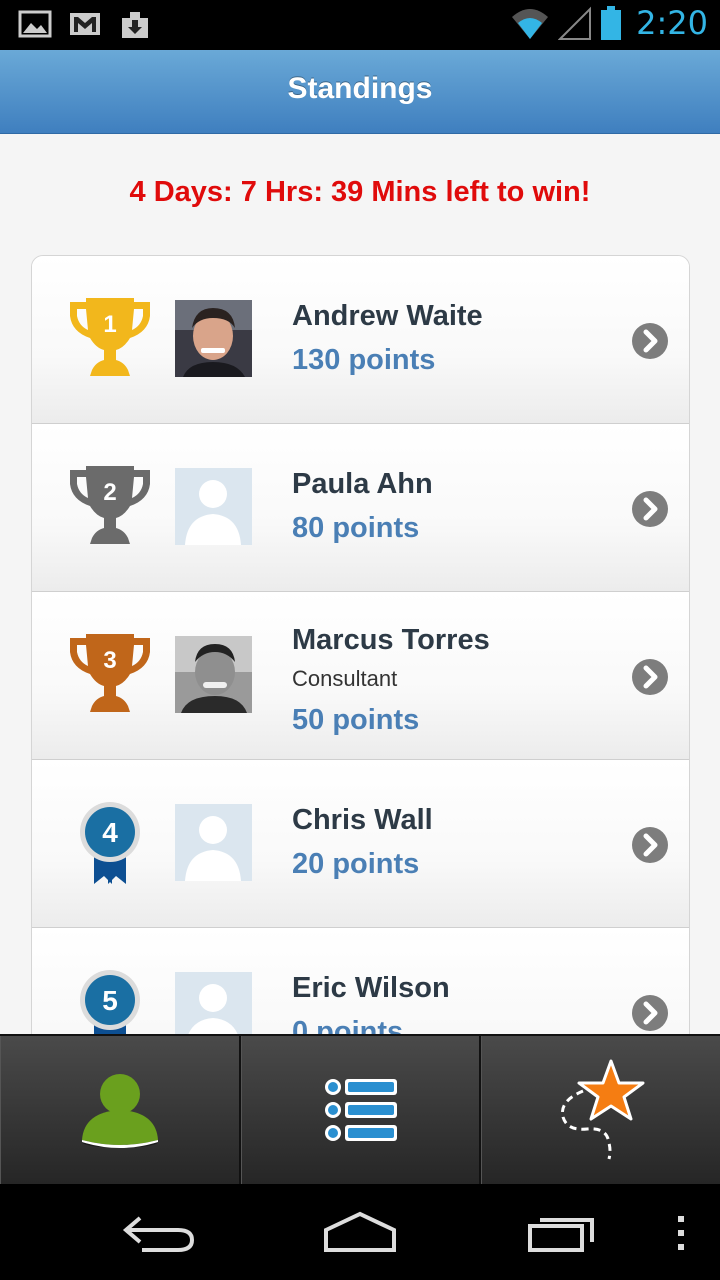  Describe the element at coordinates (387, 316) in the screenshot. I see `player-name: Andrew Waite` at that location.